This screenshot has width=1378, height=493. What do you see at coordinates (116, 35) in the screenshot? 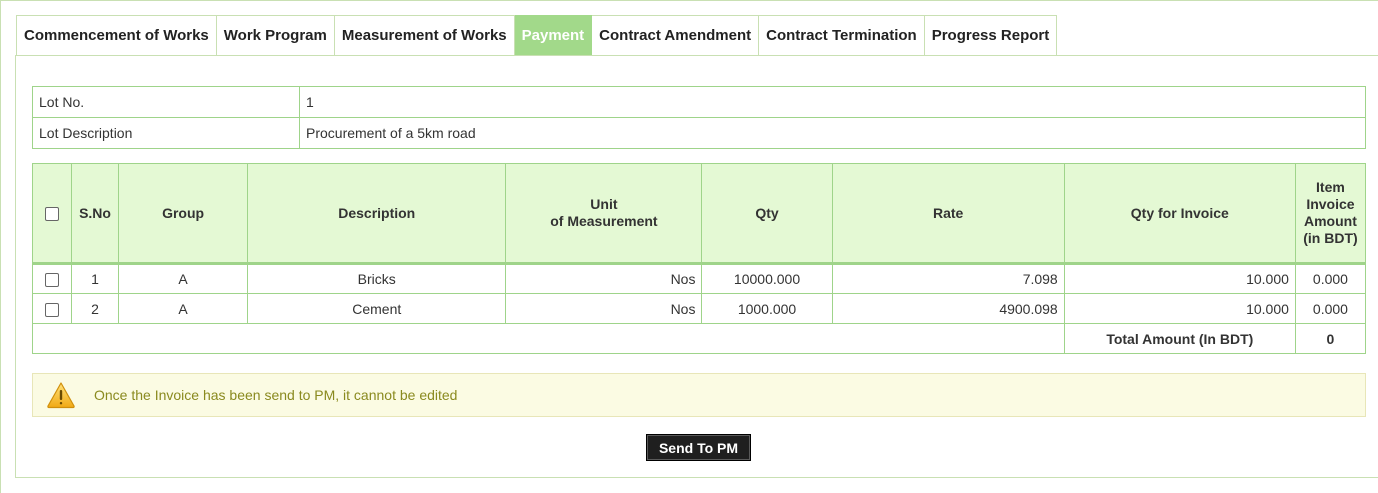
I see `tab-commencement-of-works: Commencement of Works` at bounding box center [116, 35].